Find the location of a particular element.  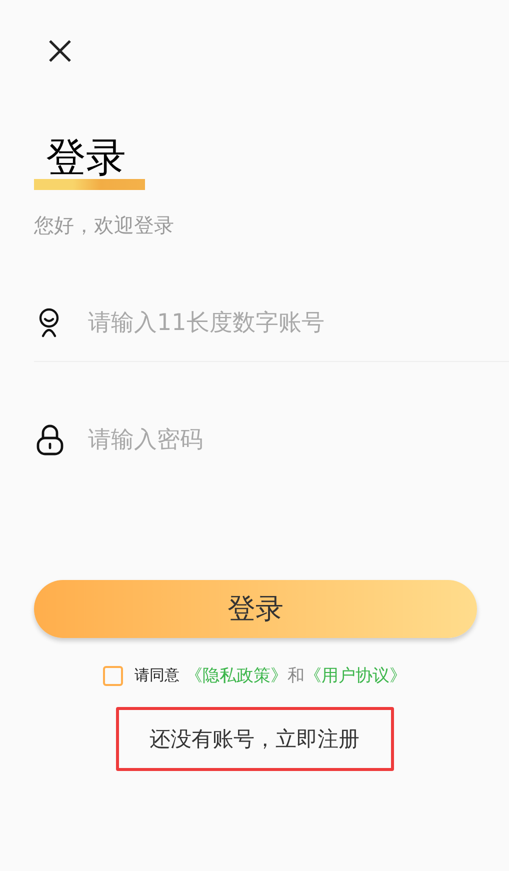

joiner-text: 和 is located at coordinates (296, 676).